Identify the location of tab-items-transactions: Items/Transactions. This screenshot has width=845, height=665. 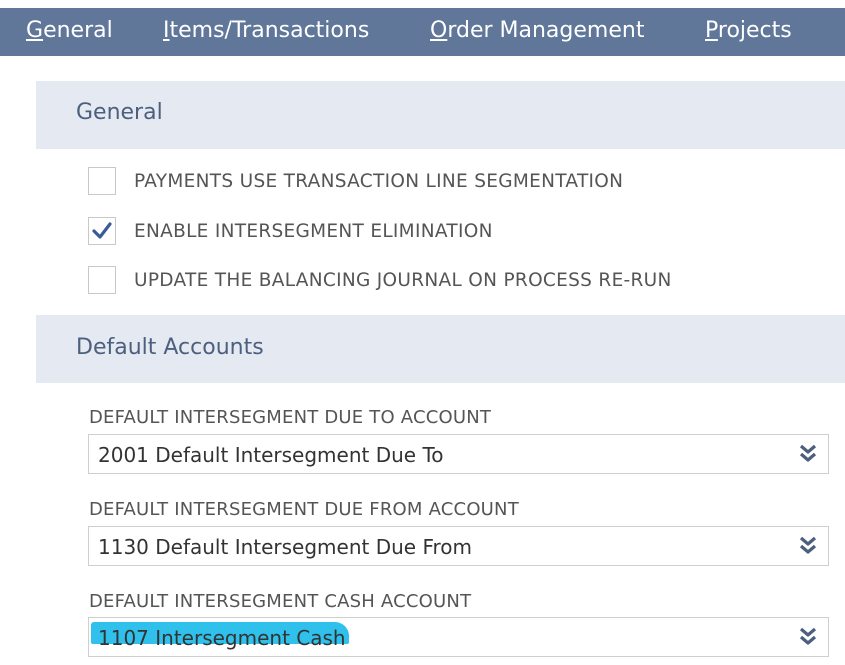
(266, 30).